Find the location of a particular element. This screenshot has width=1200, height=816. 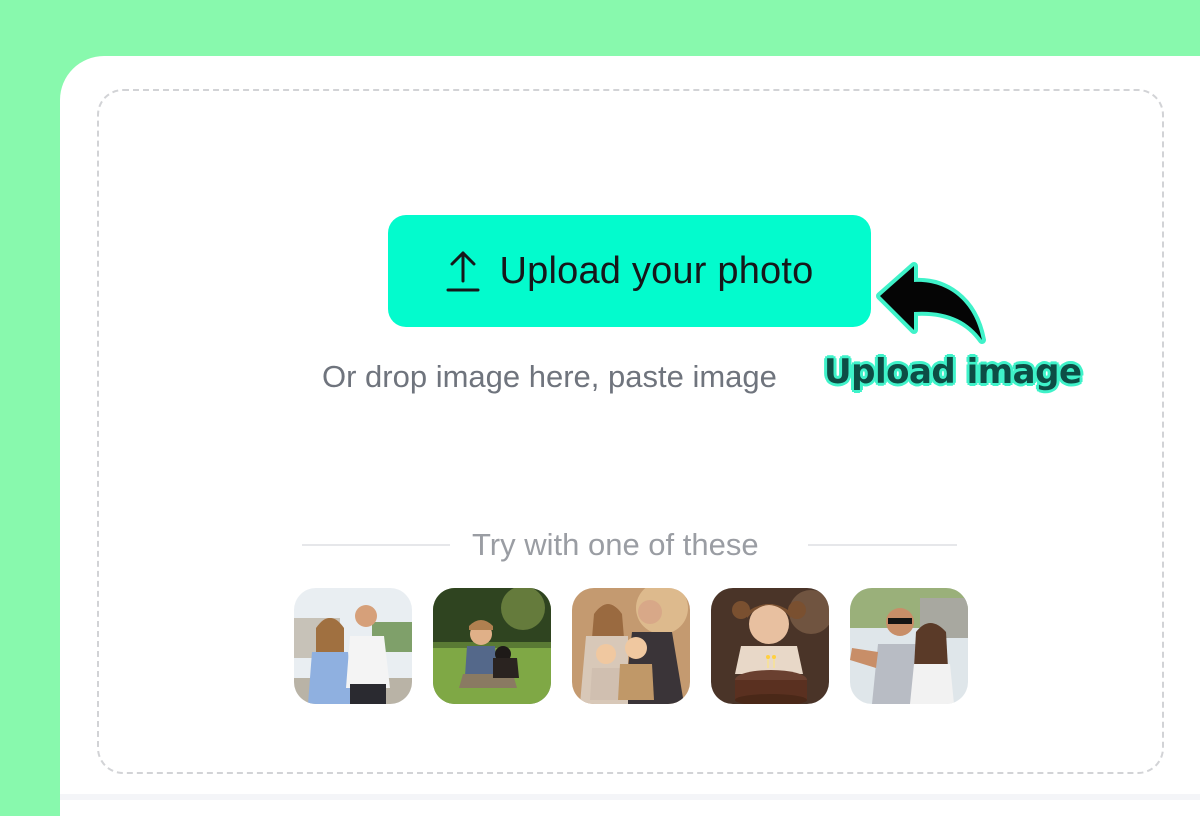

bottom-strip is located at coordinates (630, 797).